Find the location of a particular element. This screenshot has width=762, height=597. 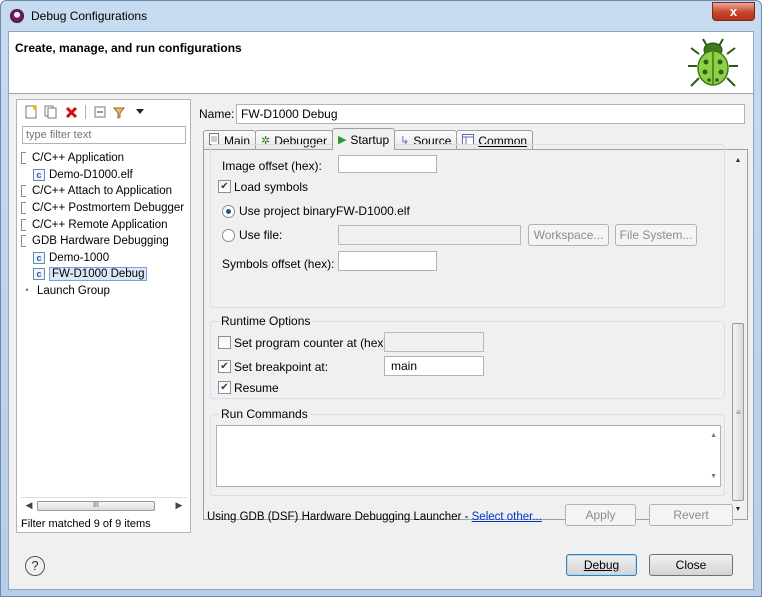

tree-item-cpp-application: C/C++ Application is located at coordinates (105, 158).